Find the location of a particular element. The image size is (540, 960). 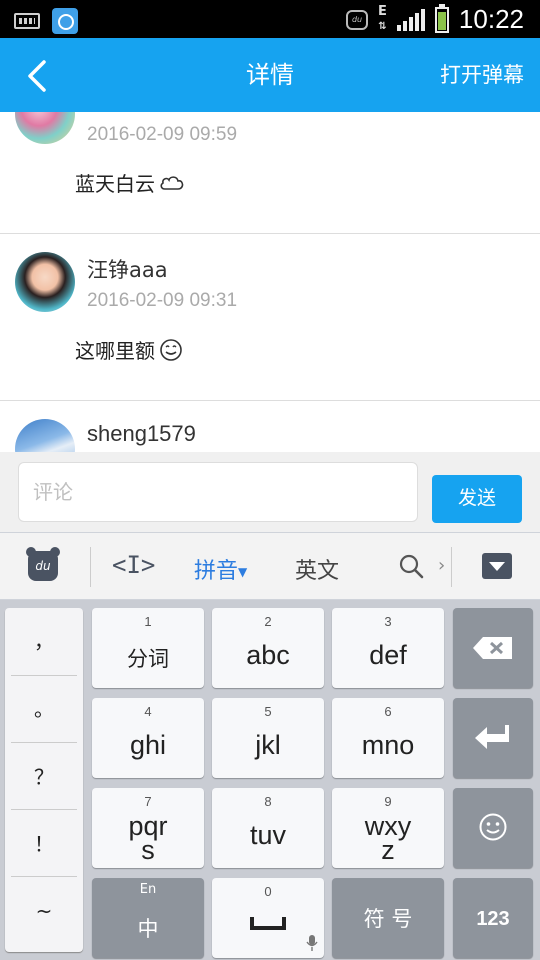

key-number: 3 is located at coordinates (388, 621).